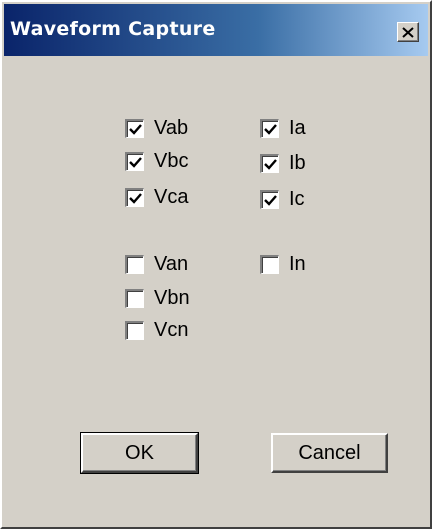  What do you see at coordinates (297, 199) in the screenshot?
I see `checkbox-label-ic: Ic` at bounding box center [297, 199].